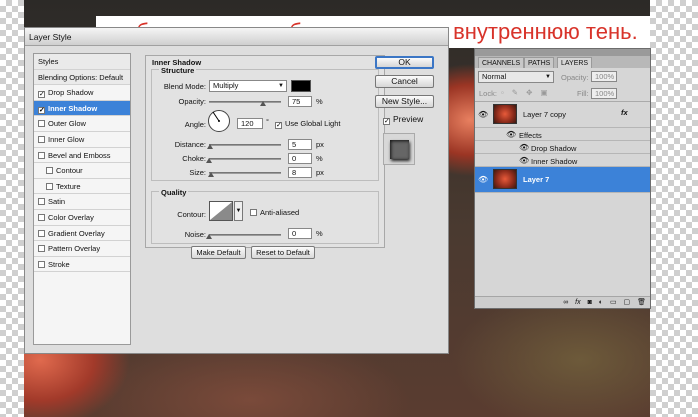 Image resolution: width=698 pixels, height=417 pixels. I want to click on ok-button: OK, so click(404, 62).